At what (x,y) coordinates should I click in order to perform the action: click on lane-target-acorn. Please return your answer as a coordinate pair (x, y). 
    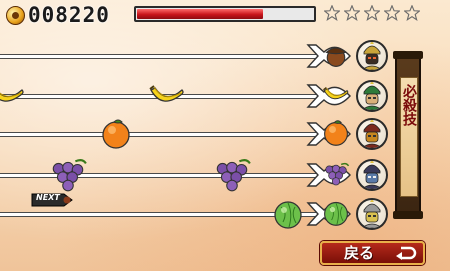
    Looking at the image, I should click on (329, 56).